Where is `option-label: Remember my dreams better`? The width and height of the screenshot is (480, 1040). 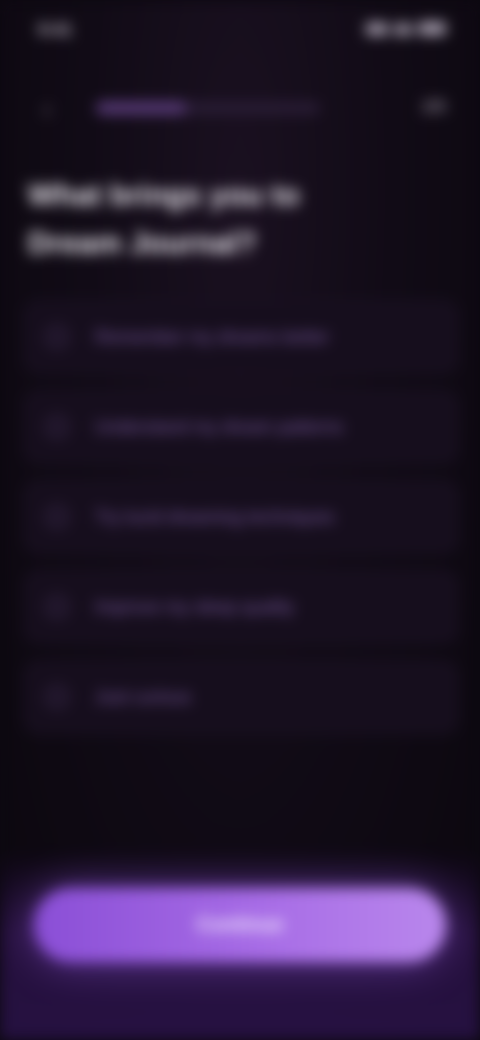
option-label: Remember my dreams better is located at coordinates (212, 337).